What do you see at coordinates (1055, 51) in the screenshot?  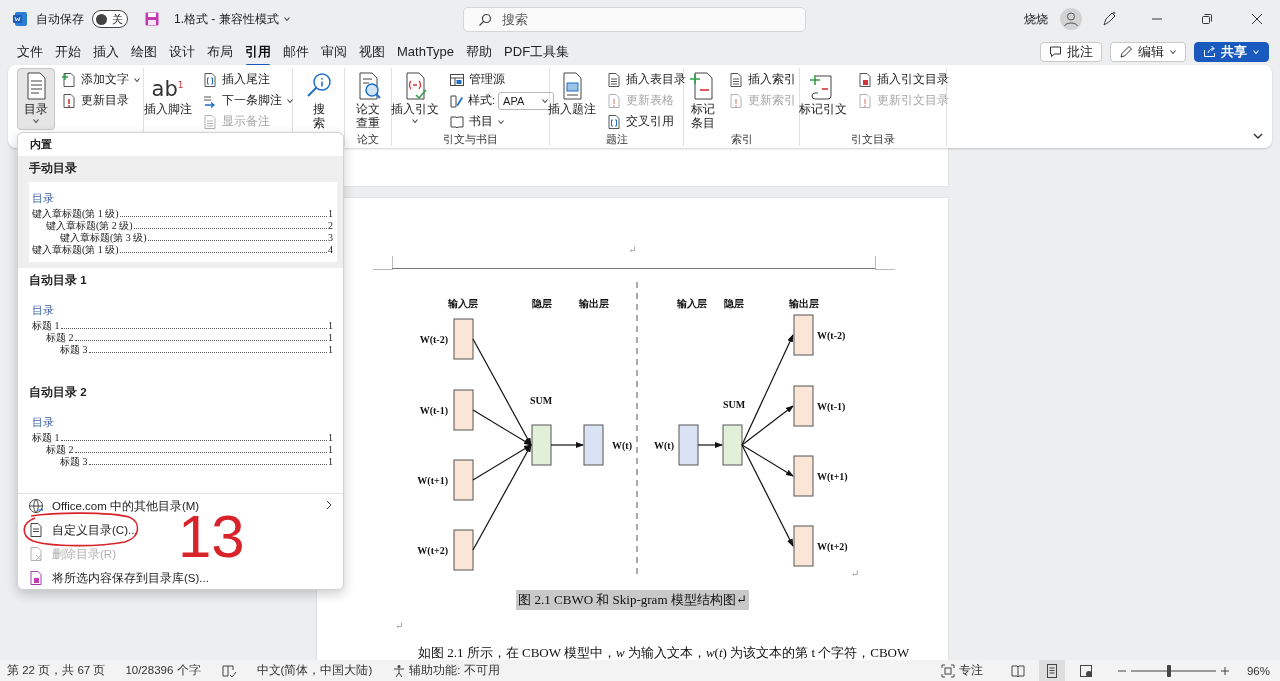 I see `speech-bubble-icon` at bounding box center [1055, 51].